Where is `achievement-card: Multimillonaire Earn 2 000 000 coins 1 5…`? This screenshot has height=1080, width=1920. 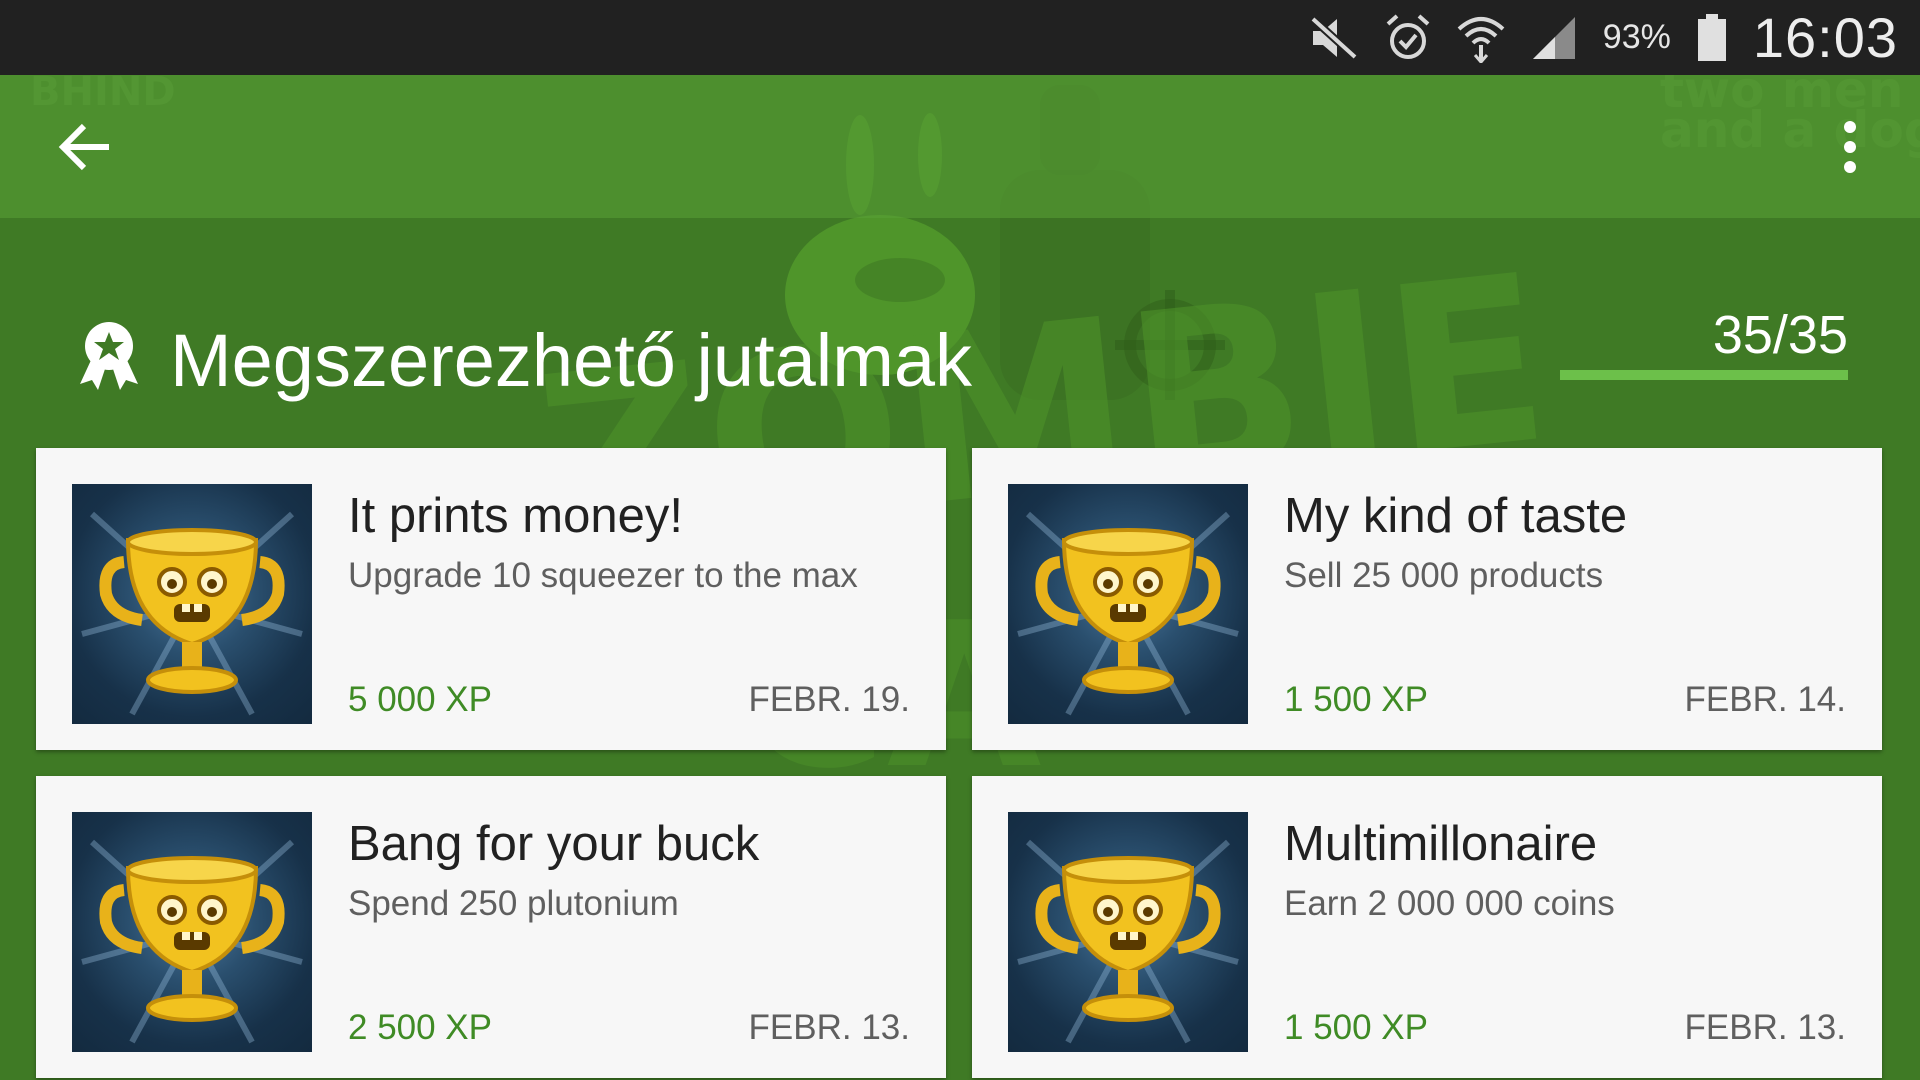 achievement-card: Multimillonaire Earn 2 000 000 coins 1 5… is located at coordinates (1427, 927).